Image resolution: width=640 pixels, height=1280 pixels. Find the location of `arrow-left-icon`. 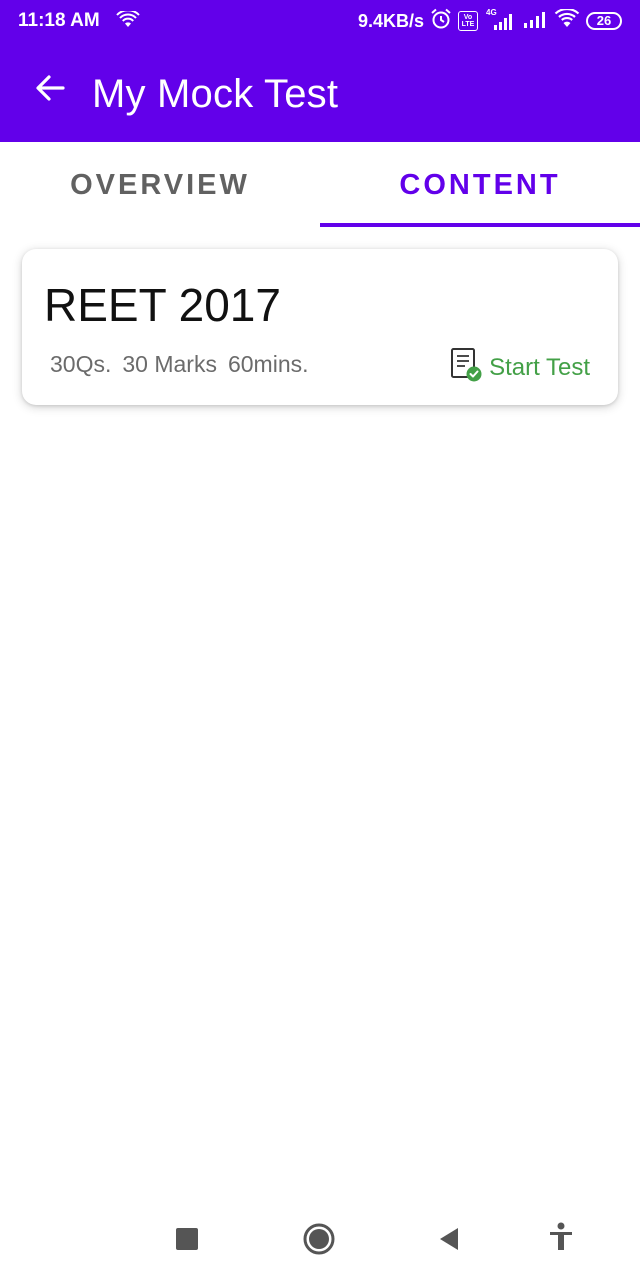

arrow-left-icon is located at coordinates (50, 90).